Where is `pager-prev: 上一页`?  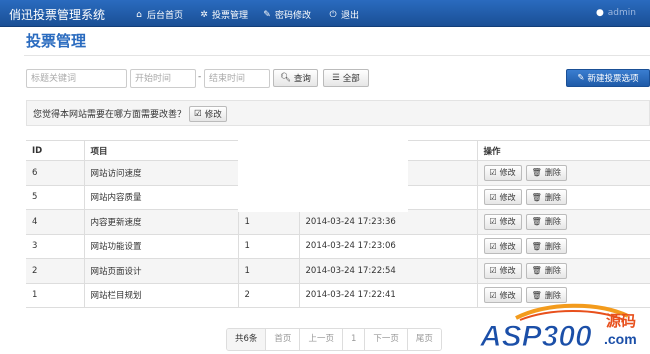 pager-prev: 上一页 is located at coordinates (320, 339).